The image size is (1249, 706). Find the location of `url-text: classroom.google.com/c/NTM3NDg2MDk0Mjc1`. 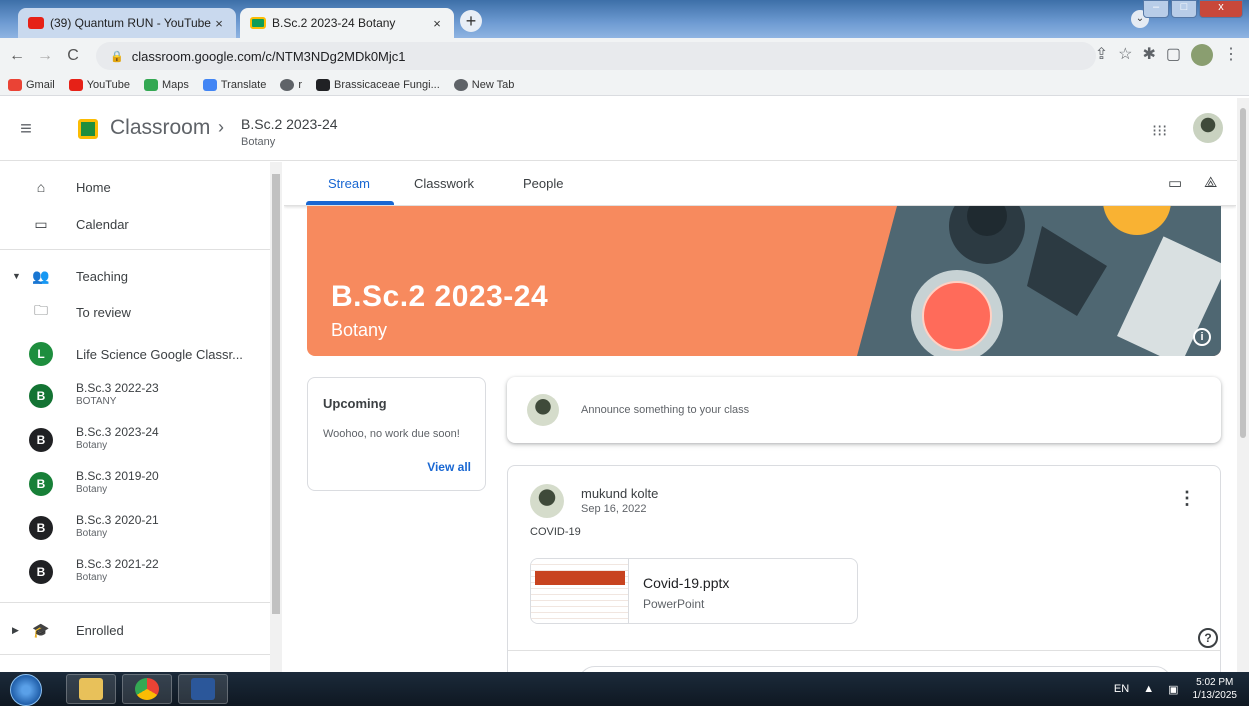

url-text: classroom.google.com/c/NTM3NDg2MDk0Mjc1 is located at coordinates (268, 56).